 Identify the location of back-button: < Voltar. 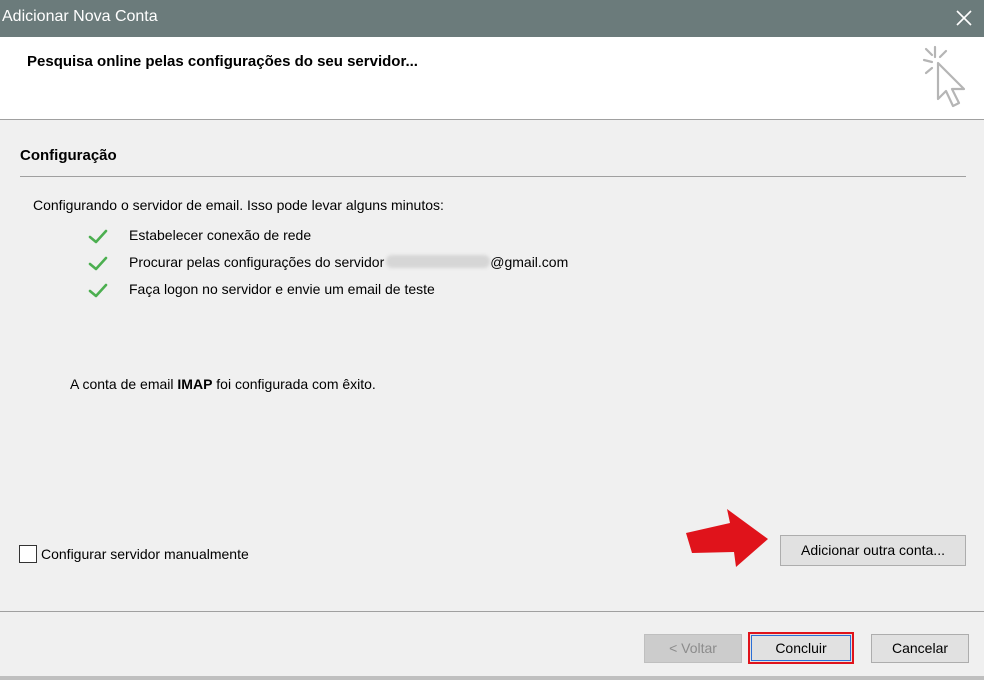
(693, 648).